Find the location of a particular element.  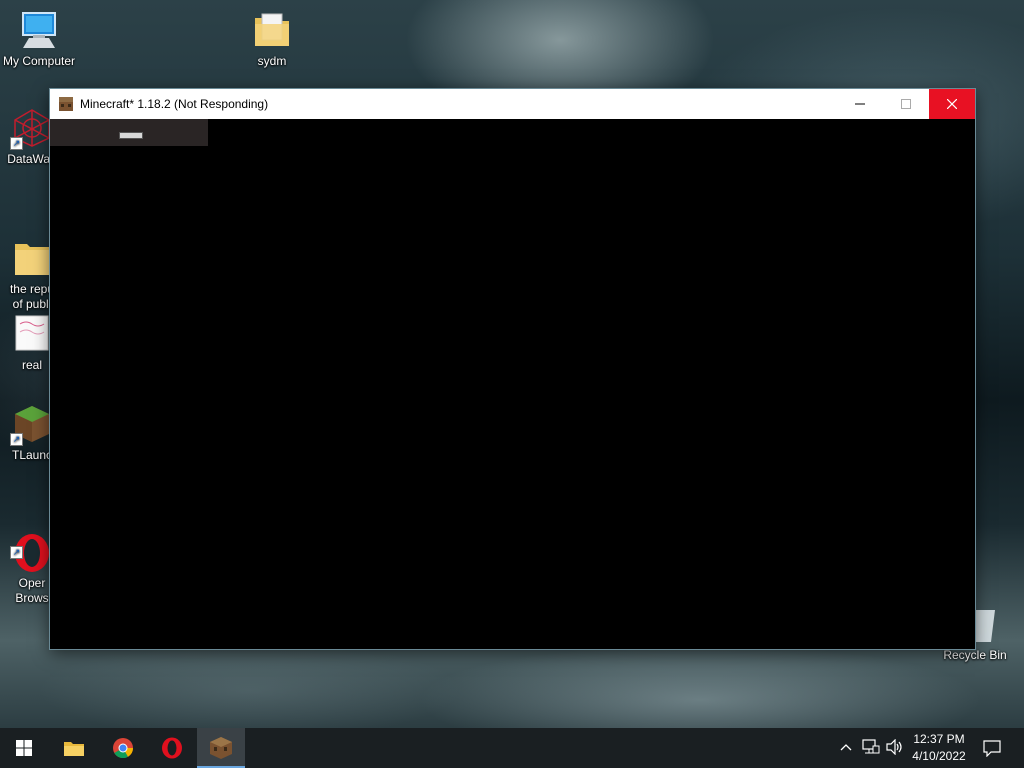

show-hidden-icons-button is located at coordinates (846, 749).